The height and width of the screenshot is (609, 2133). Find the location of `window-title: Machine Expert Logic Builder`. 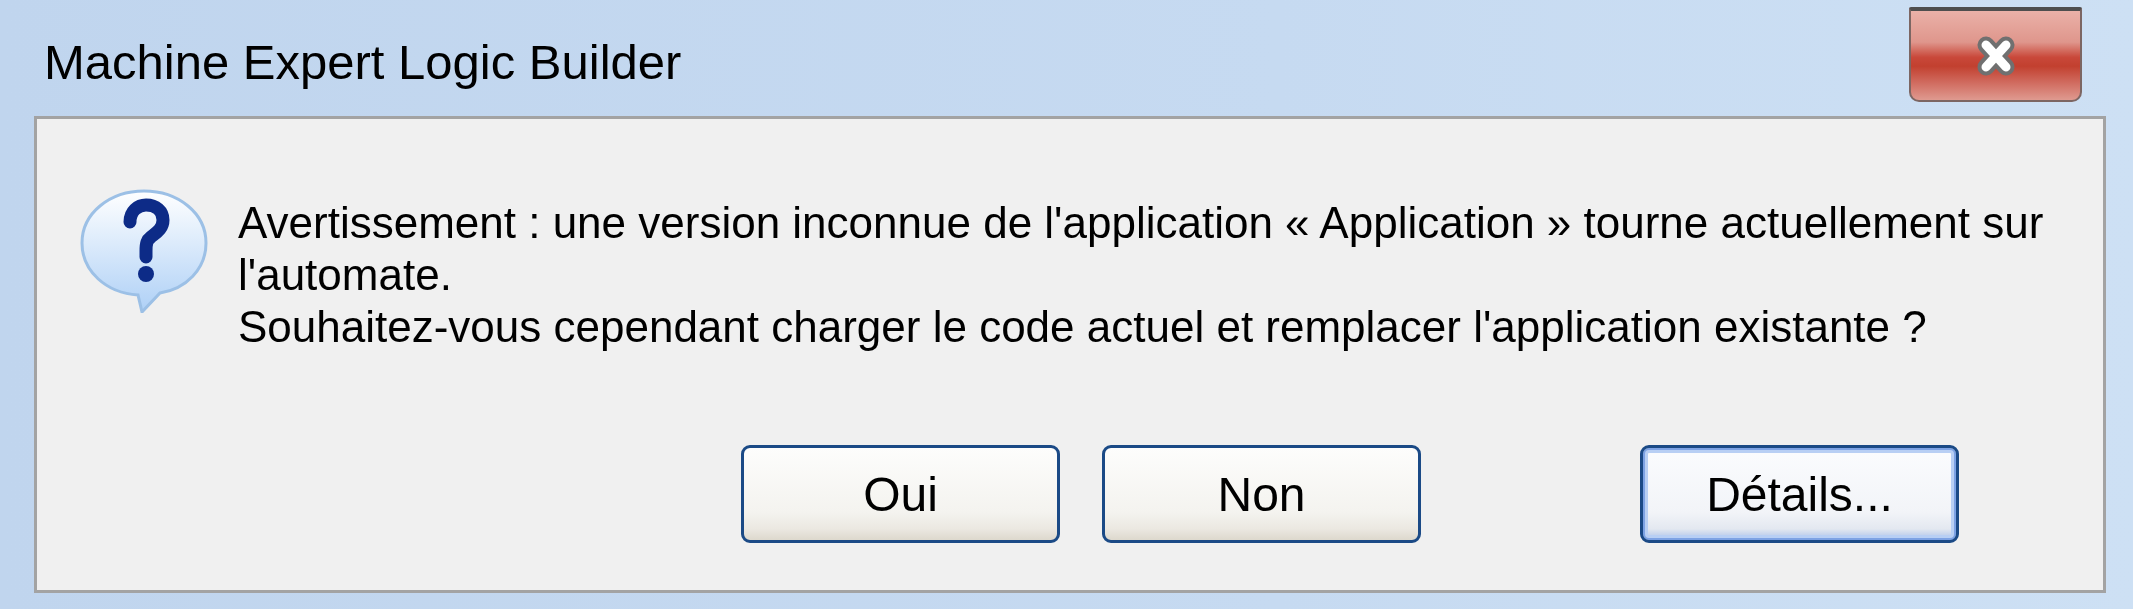

window-title: Machine Expert Logic Builder is located at coordinates (363, 62).